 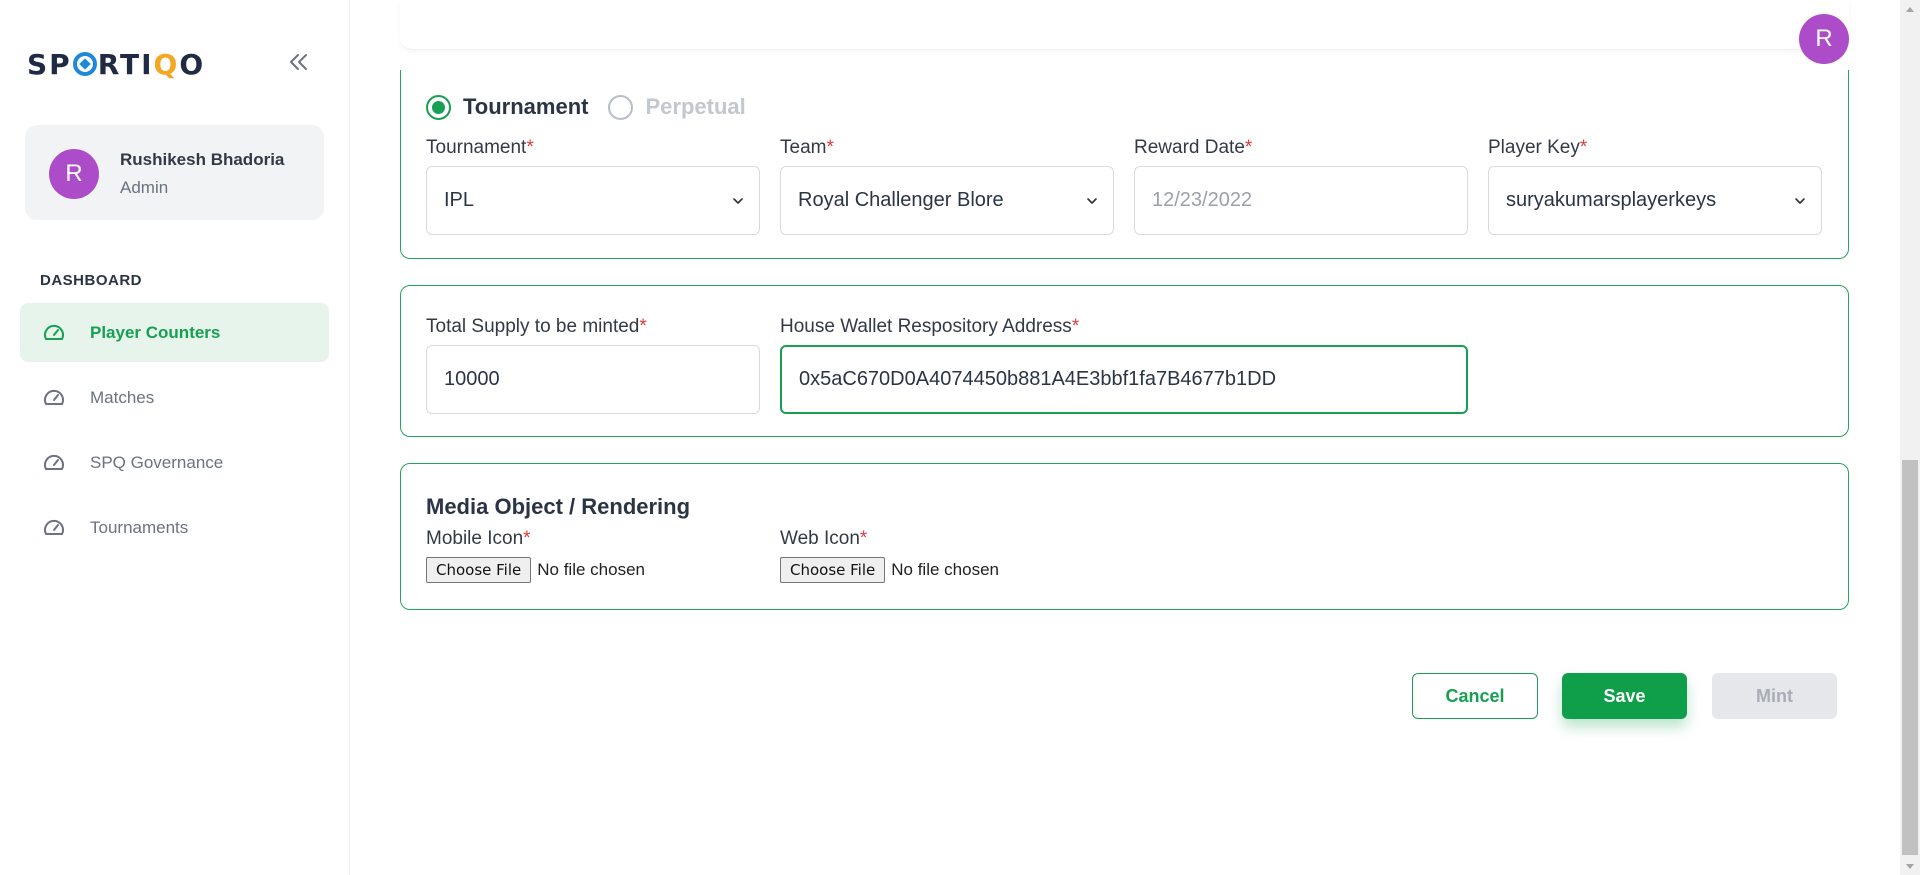 I want to click on team-value: Royal Challenger Blore, so click(x=901, y=200).